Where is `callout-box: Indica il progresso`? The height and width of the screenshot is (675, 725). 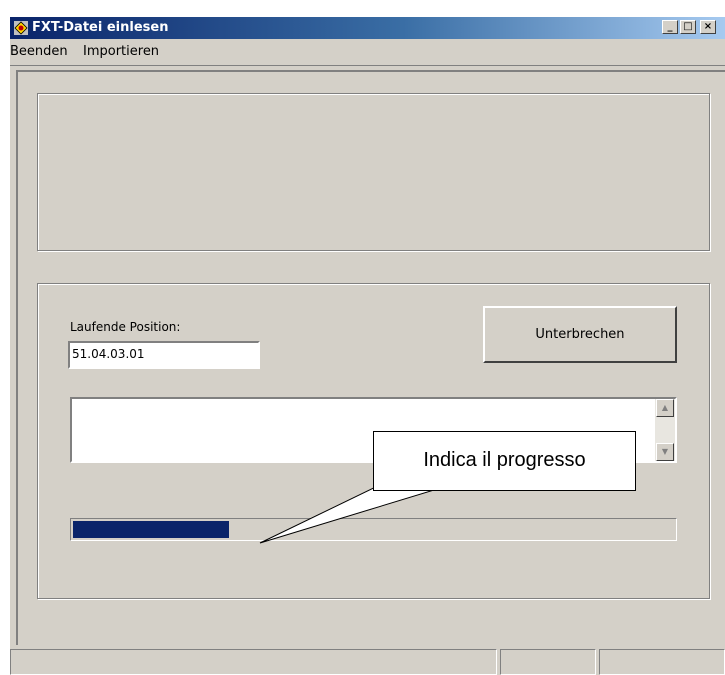 callout-box: Indica il progresso is located at coordinates (504, 461).